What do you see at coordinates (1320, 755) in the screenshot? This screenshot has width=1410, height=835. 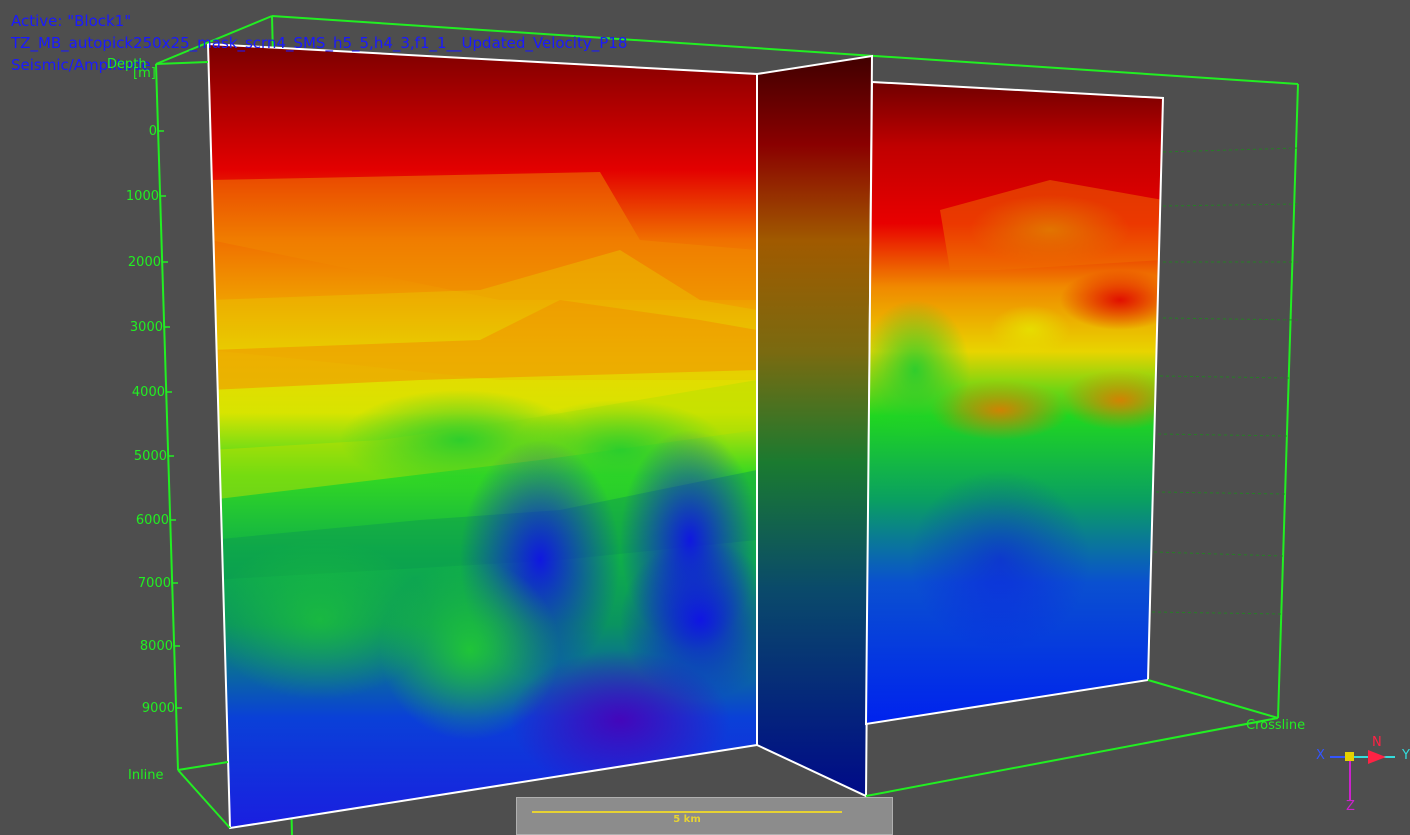 I see `x-axis-letter: X` at bounding box center [1320, 755].